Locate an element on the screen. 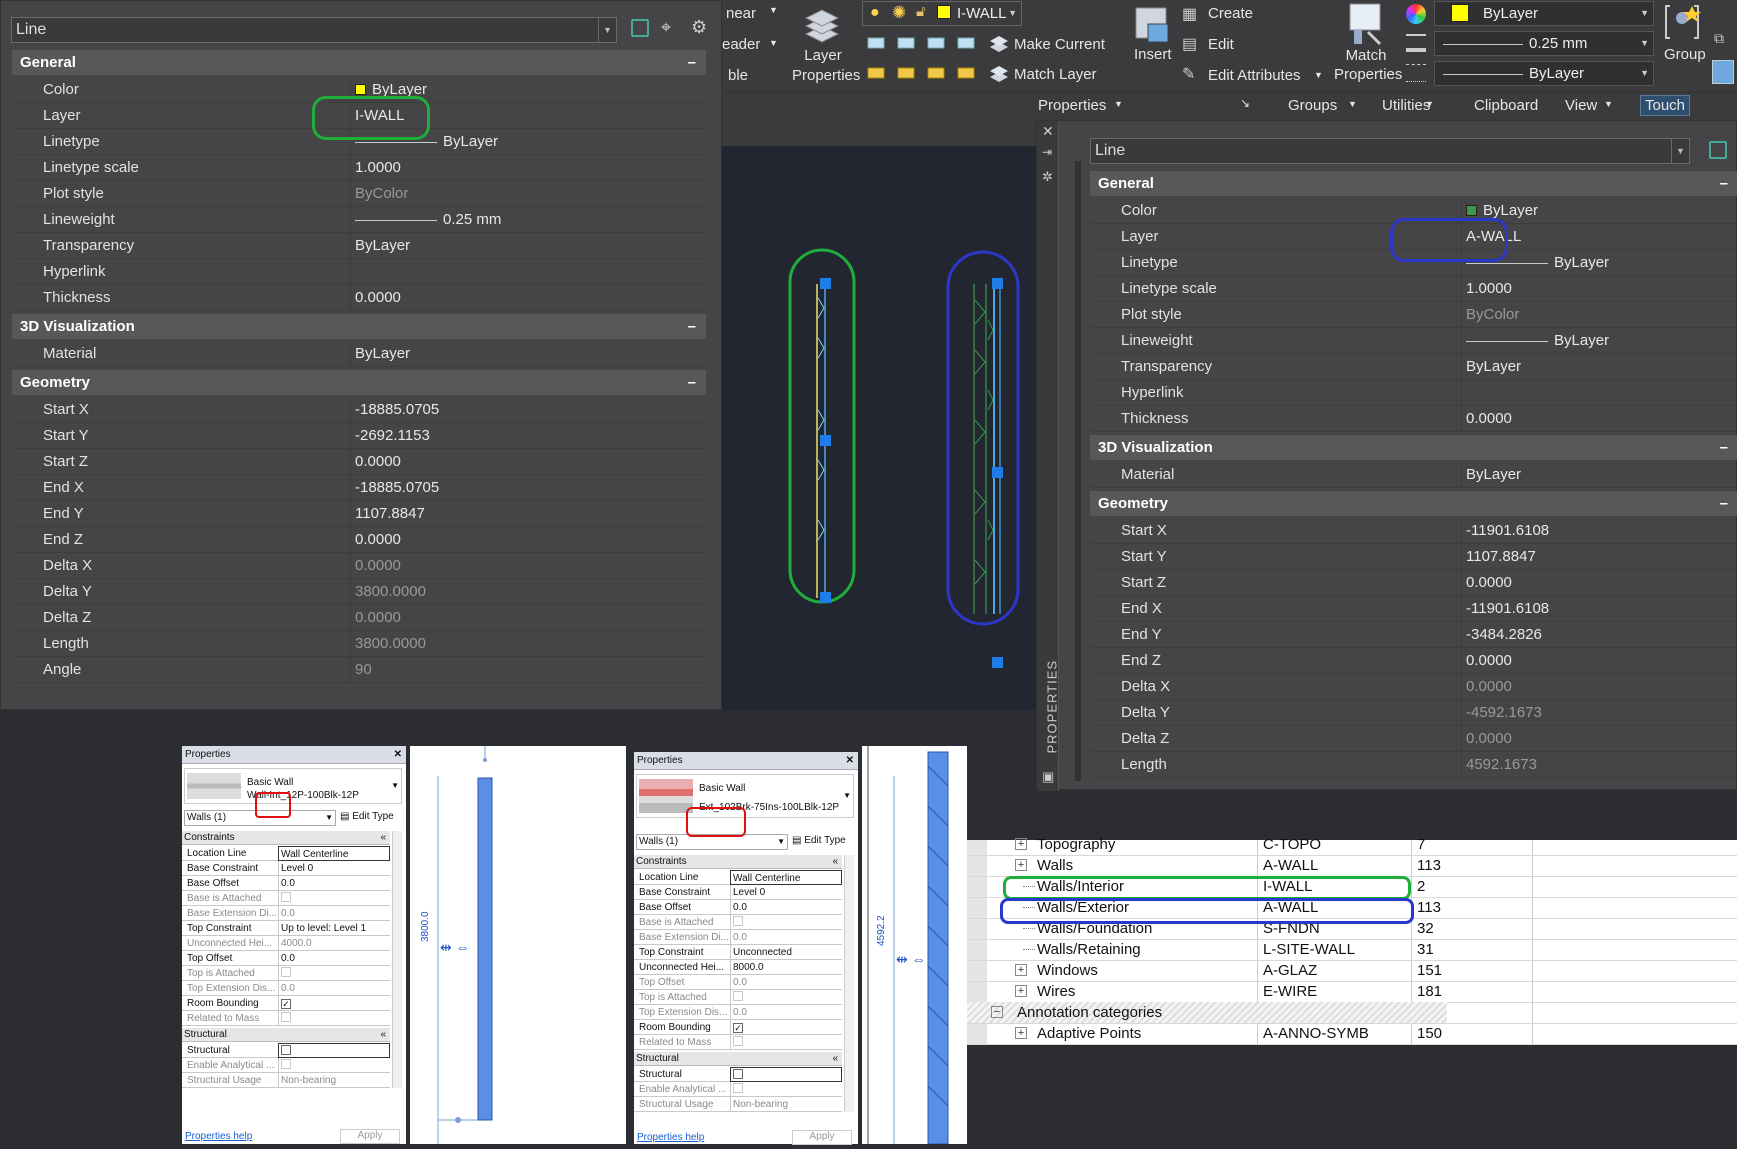 Image resolution: width=1737 pixels, height=1149 pixels. edit-type-button: ▤ Edit Type is located at coordinates (819, 840).